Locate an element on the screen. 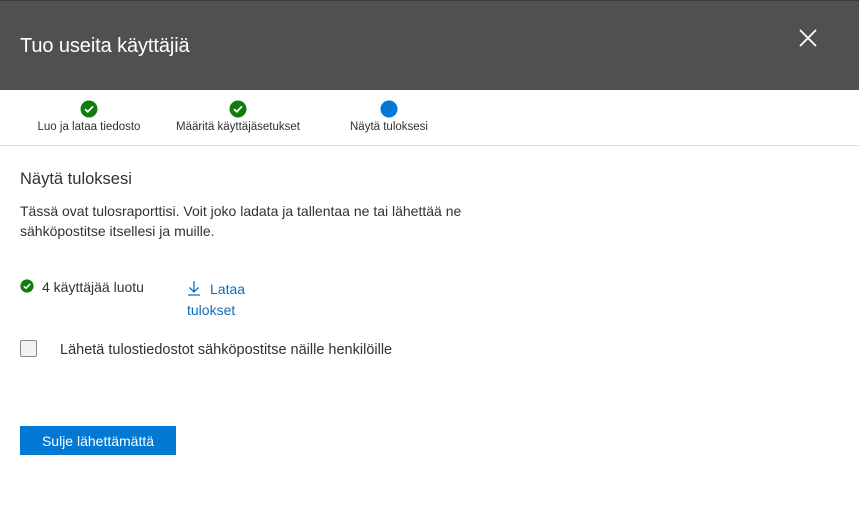  step-create-and-upload: Luo ja lataa tiedosto is located at coordinates (89, 116).